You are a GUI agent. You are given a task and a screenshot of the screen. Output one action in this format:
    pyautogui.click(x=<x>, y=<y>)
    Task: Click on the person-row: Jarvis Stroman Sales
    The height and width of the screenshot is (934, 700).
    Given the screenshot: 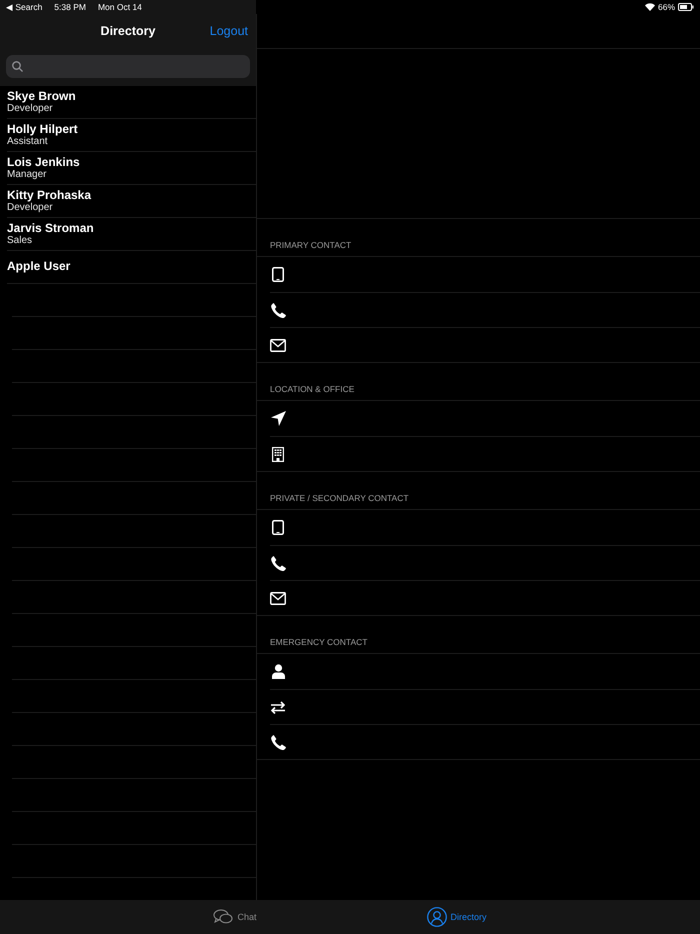 What is the action you would take?
    pyautogui.click(x=131, y=234)
    